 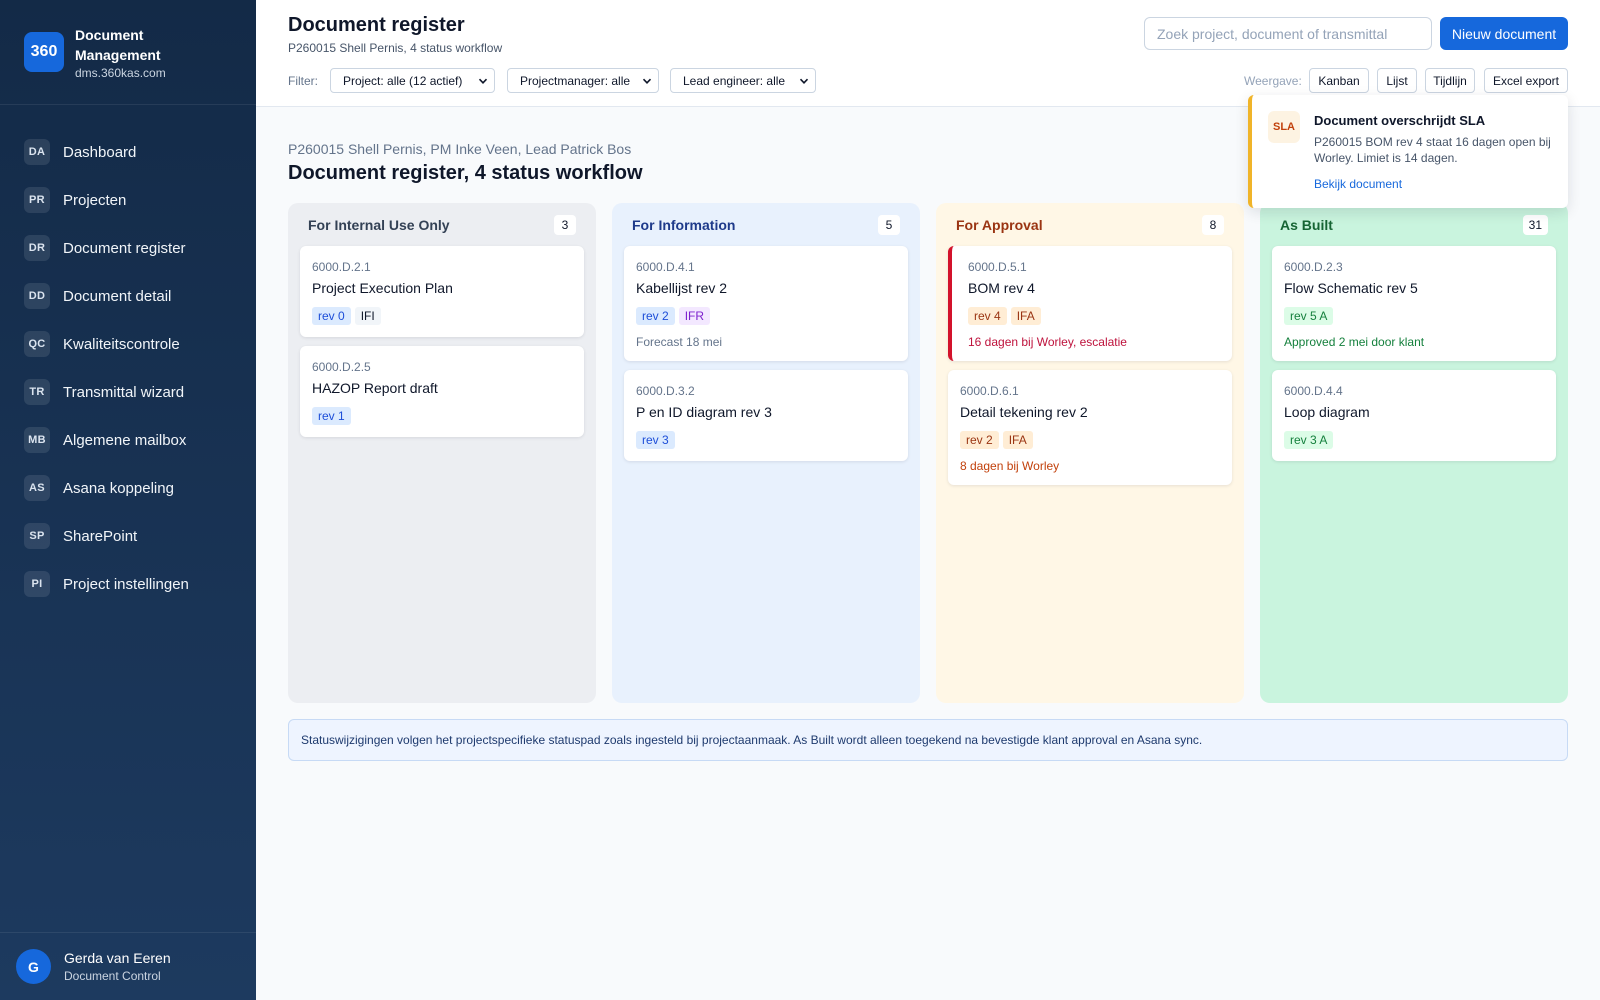 What do you see at coordinates (44, 52) in the screenshot?
I see `brand-logo: 360` at bounding box center [44, 52].